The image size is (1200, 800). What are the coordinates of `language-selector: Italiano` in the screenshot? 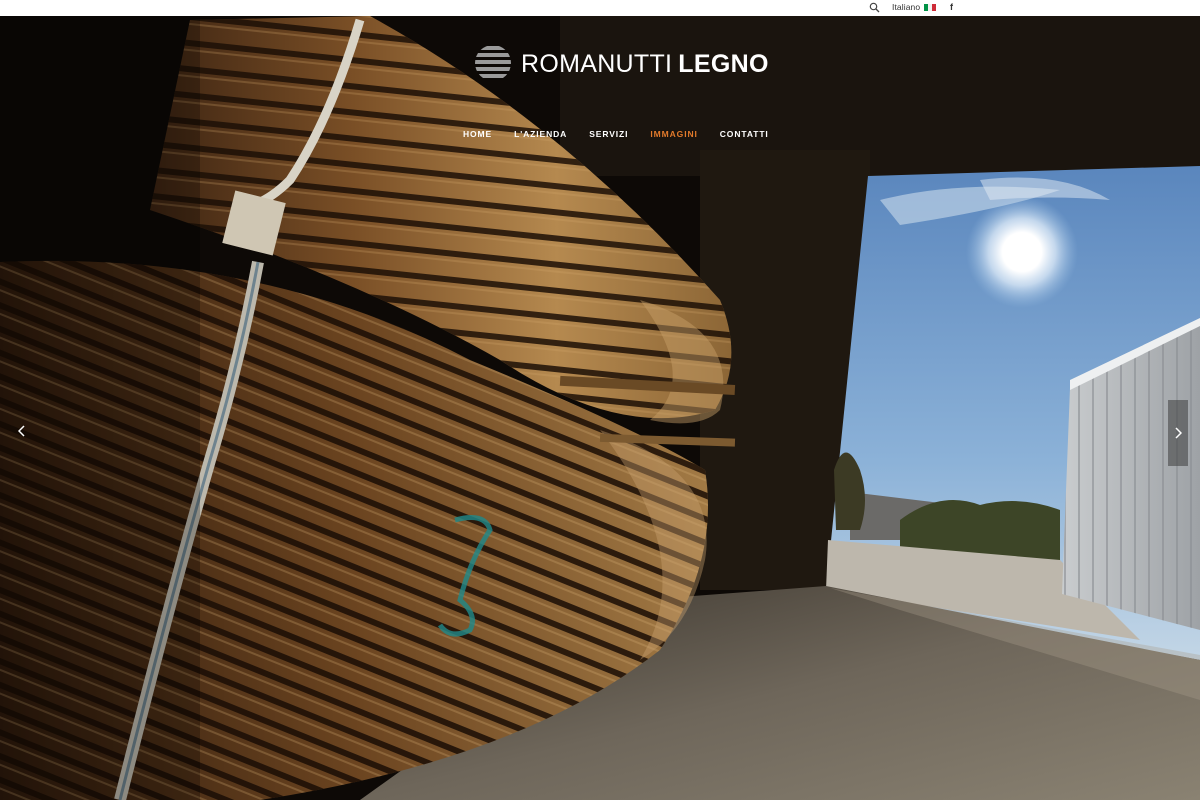 It's located at (906, 7).